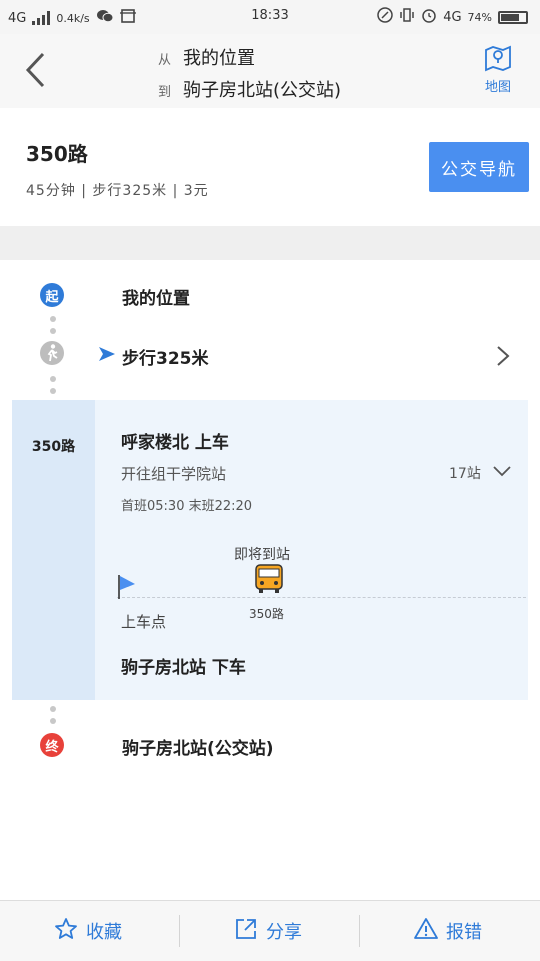 The width and height of the screenshot is (540, 961). I want to click on bus-icon, so click(269, 581).